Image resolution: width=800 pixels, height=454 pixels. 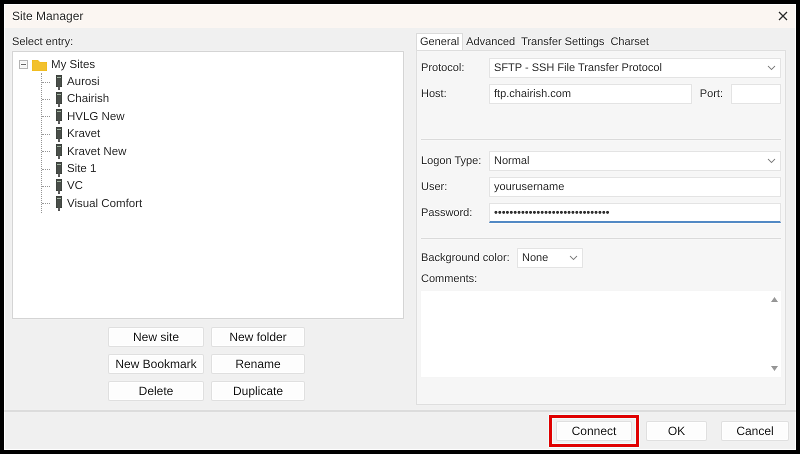 What do you see at coordinates (440, 41) in the screenshot?
I see `tab: General` at bounding box center [440, 41].